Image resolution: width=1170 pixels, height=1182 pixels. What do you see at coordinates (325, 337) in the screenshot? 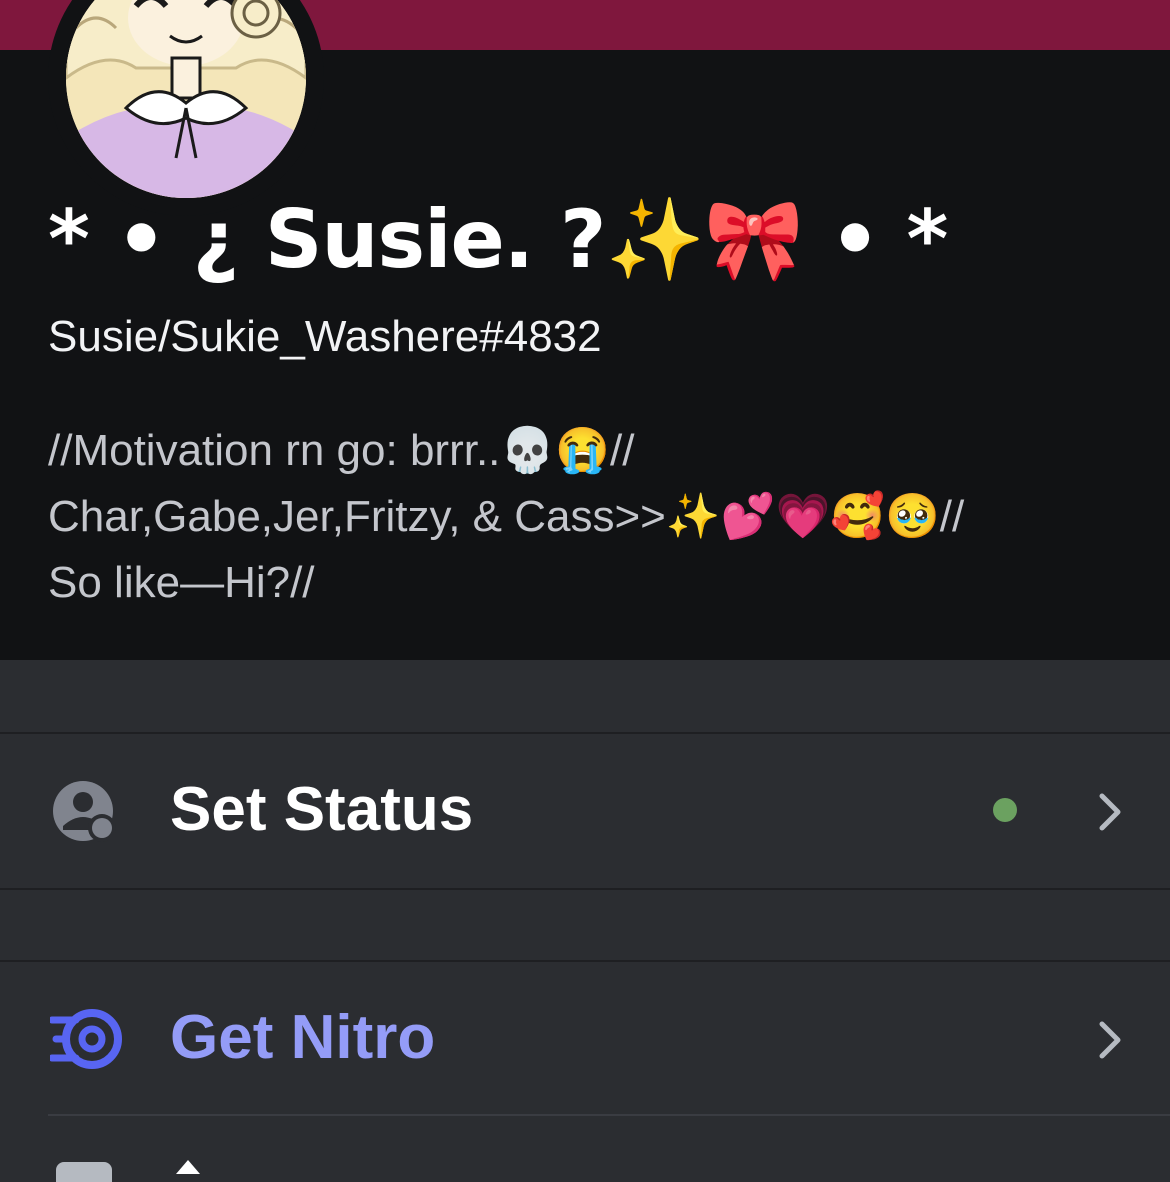
I see `username: Susie/Sukie_Washere#4832` at bounding box center [325, 337].